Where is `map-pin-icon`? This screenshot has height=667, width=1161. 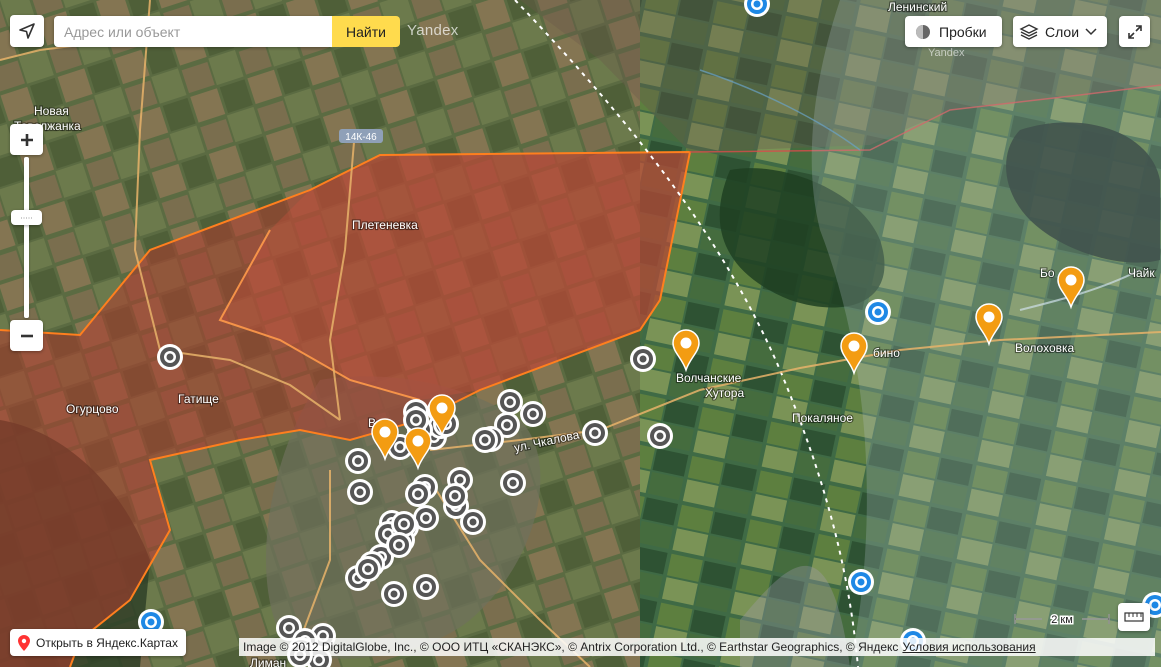
map-pin-icon is located at coordinates (24, 642).